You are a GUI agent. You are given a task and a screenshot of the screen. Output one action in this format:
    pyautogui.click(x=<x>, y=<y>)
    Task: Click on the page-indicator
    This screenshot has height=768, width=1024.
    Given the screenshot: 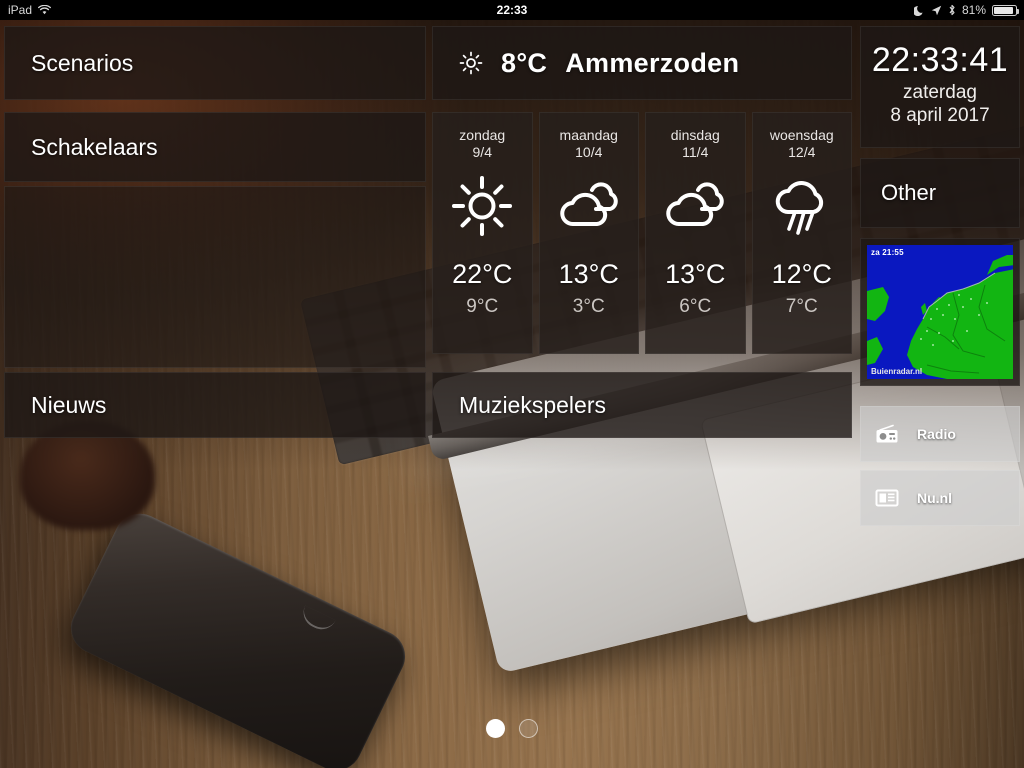 What is the action you would take?
    pyautogui.click(x=512, y=728)
    